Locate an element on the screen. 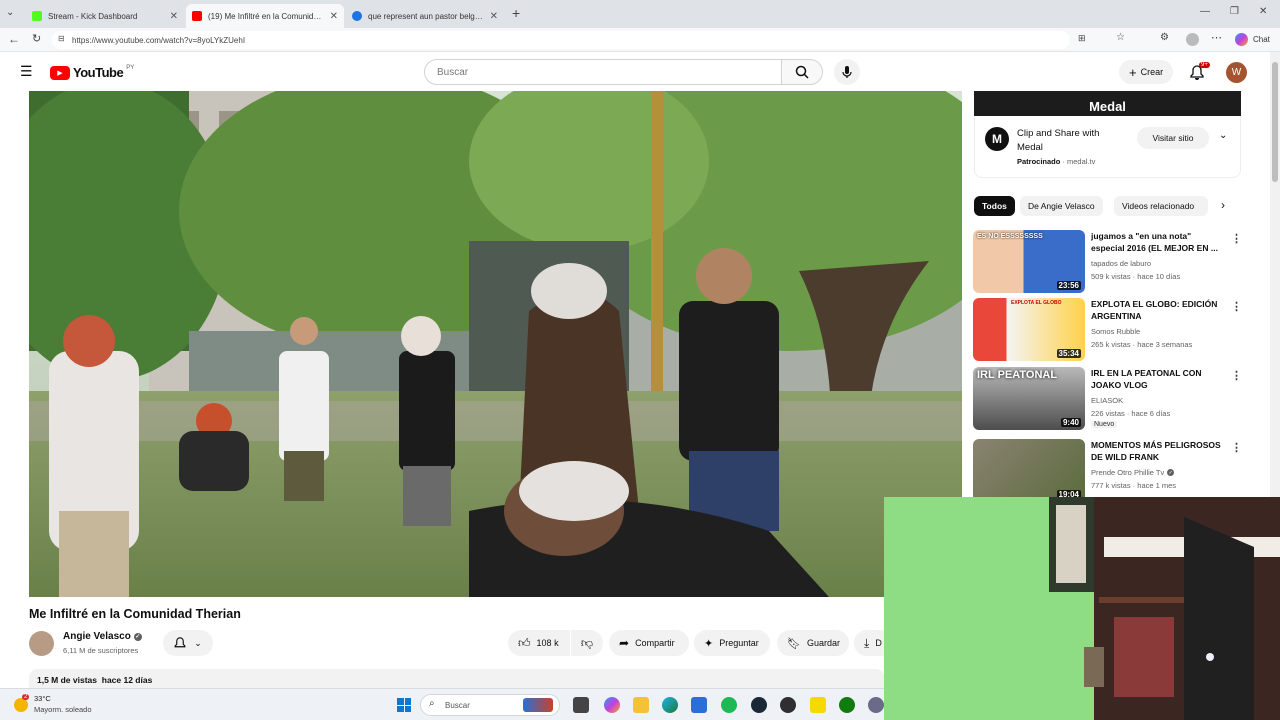 The image size is (1280, 720). video-meta: 265 k vistas · hace 3 semanas is located at coordinates (1142, 344).